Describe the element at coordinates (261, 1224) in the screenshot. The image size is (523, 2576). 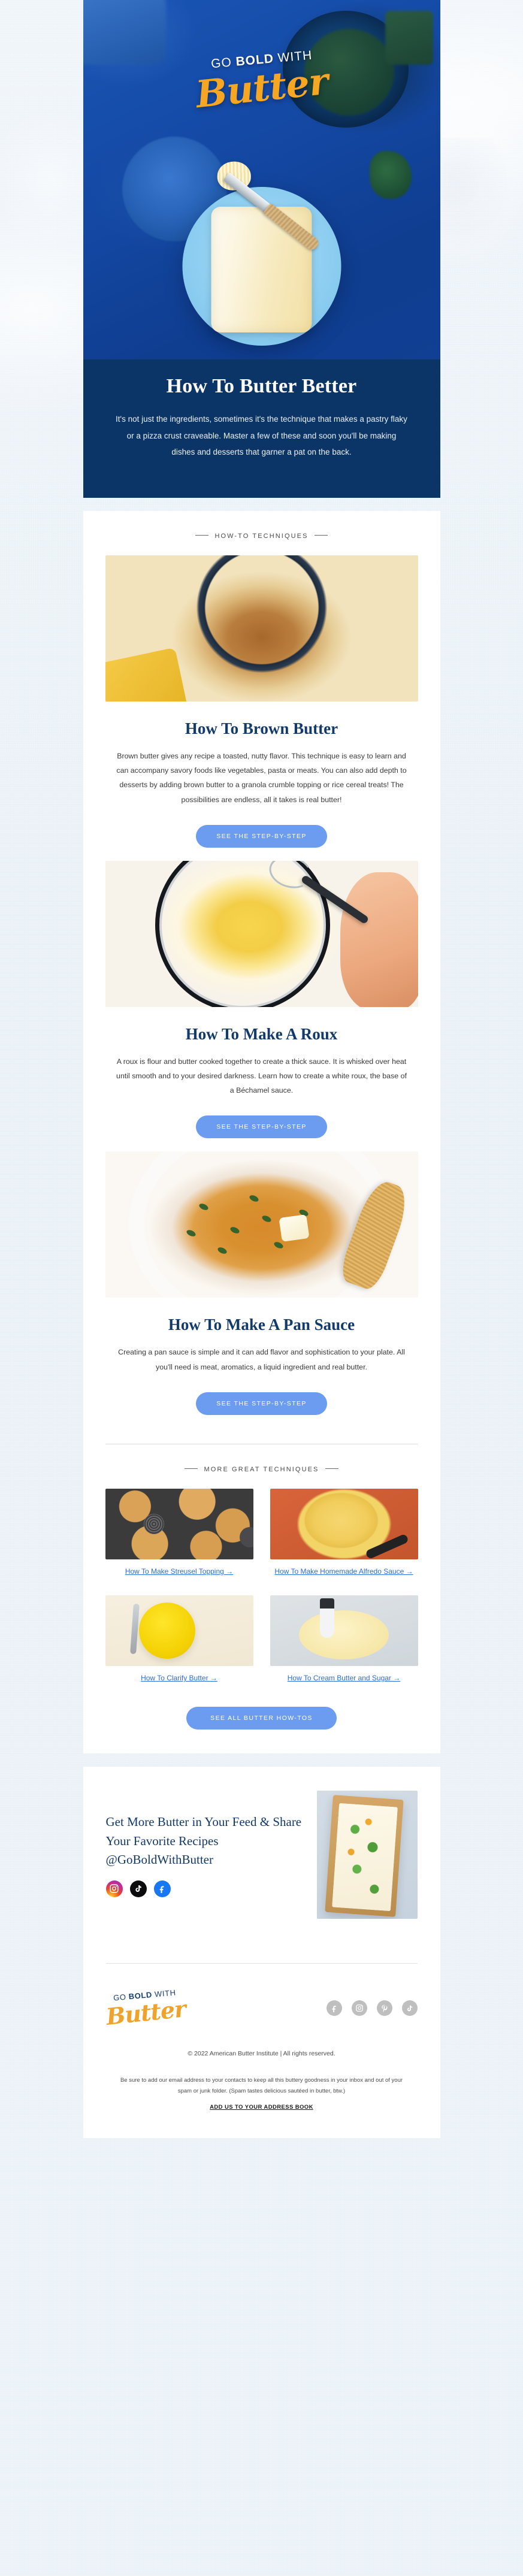
I see `technique-image-pan-sauce` at that location.